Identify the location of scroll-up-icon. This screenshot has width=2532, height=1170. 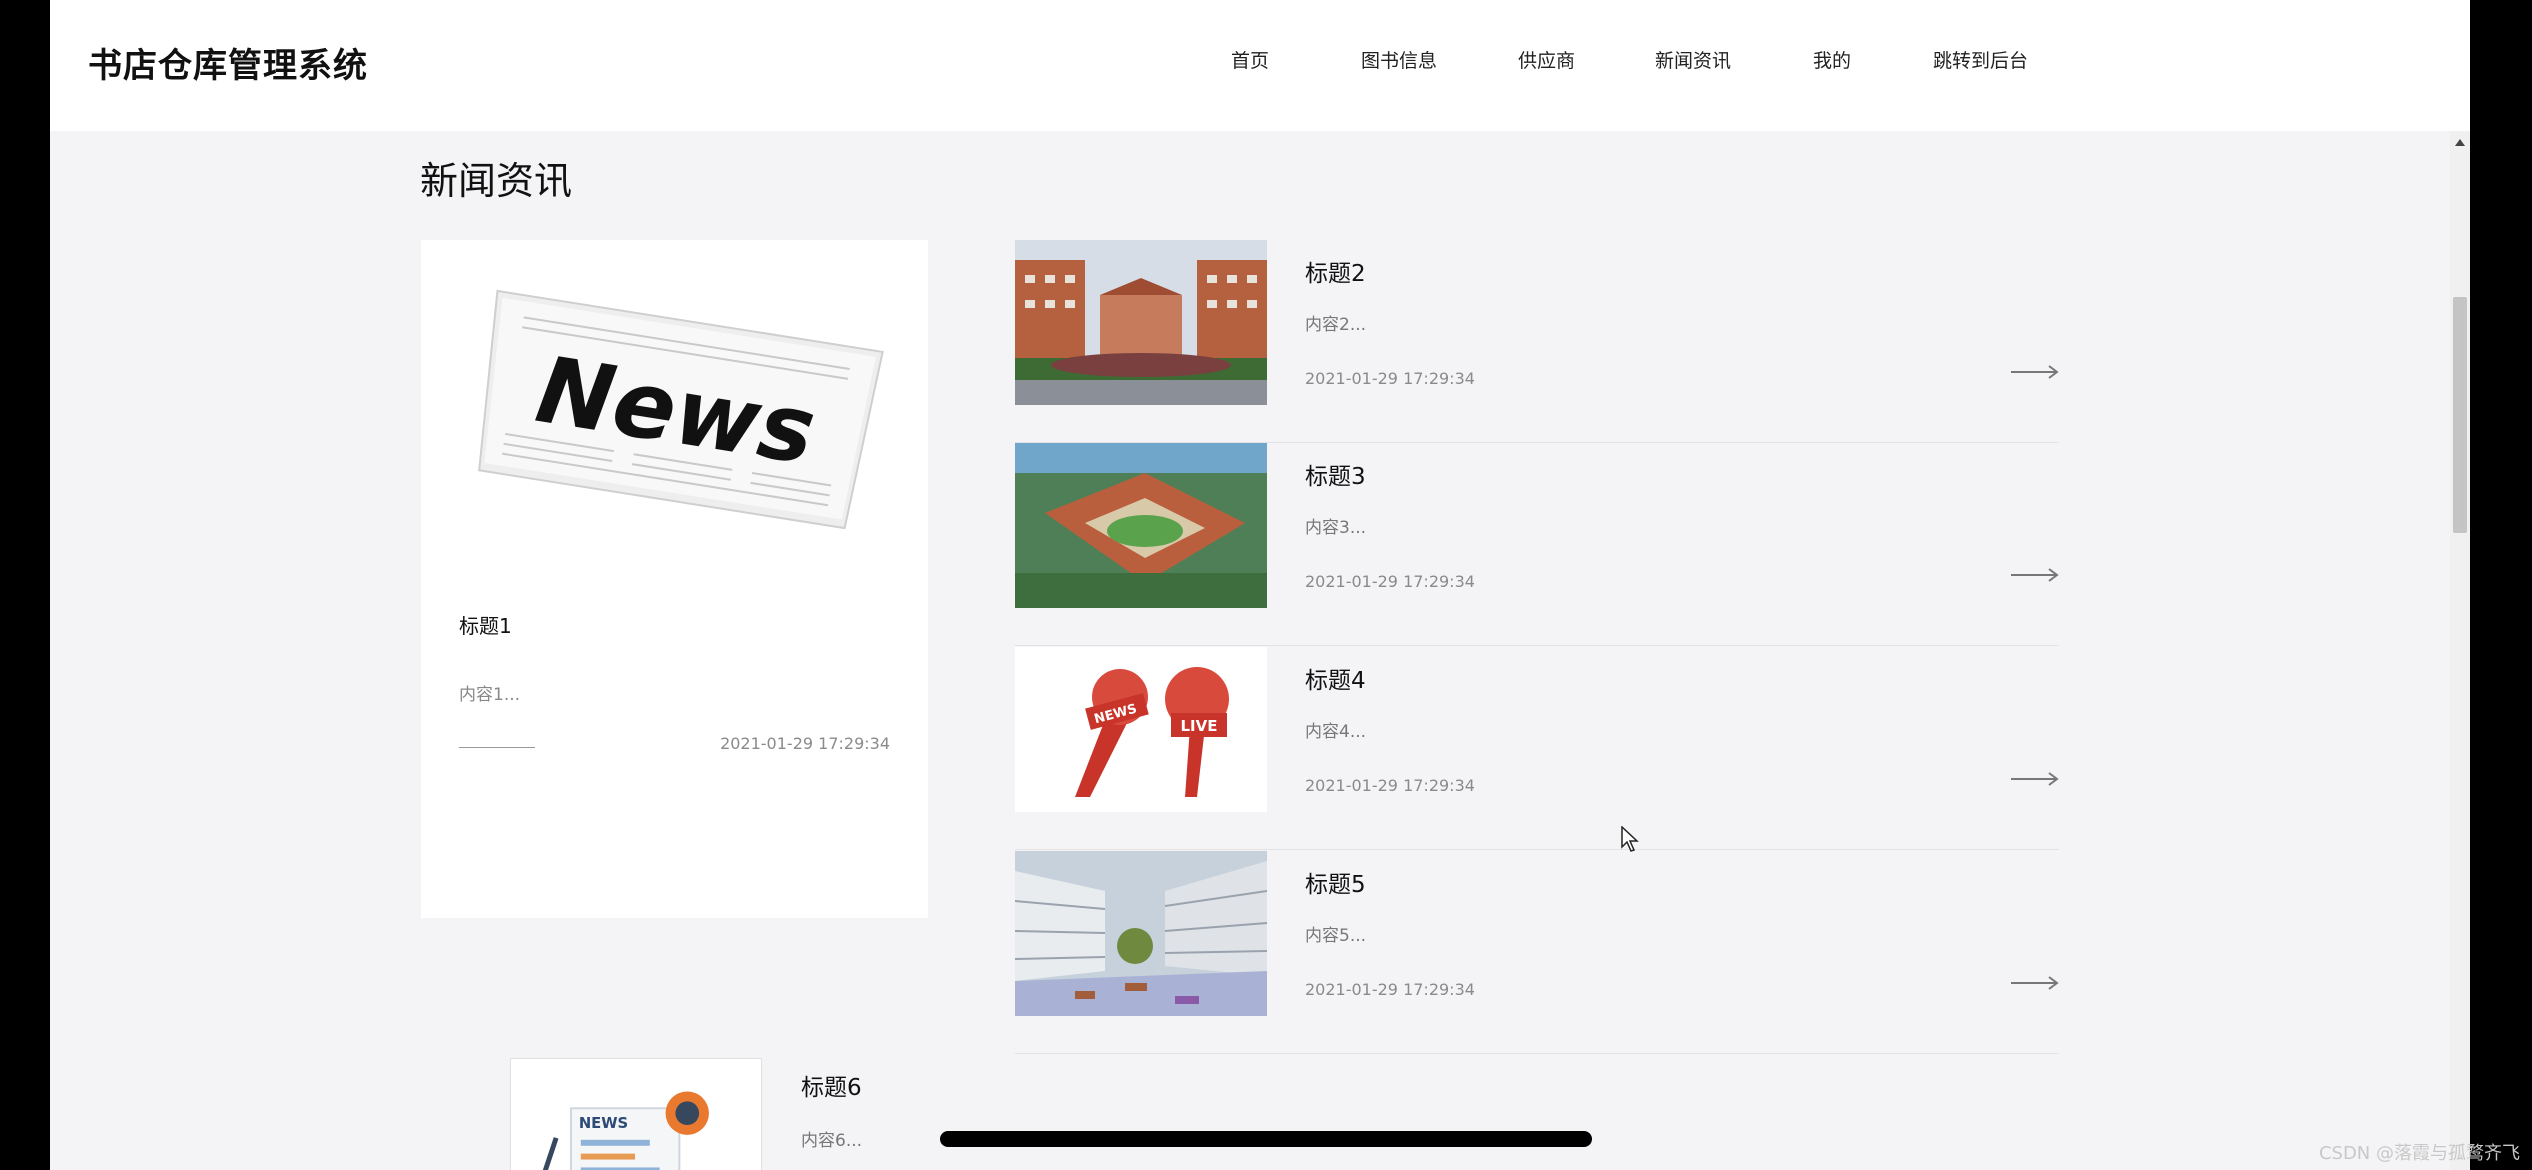
(2460, 142).